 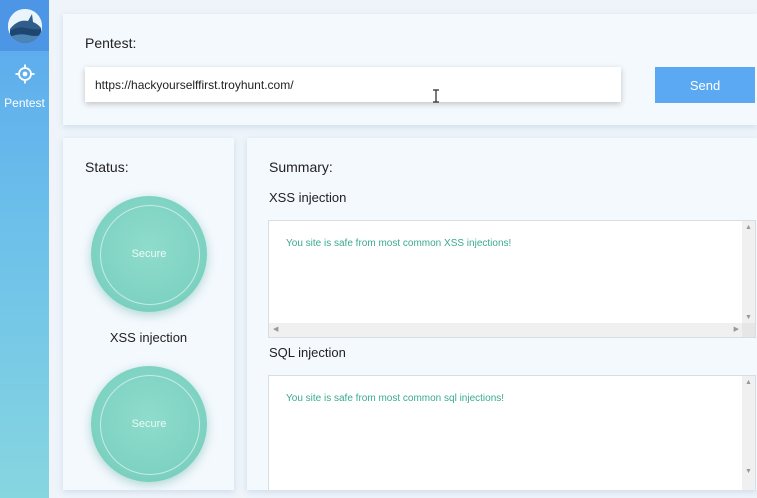 I want to click on text-cursor-icon, so click(x=436, y=96).